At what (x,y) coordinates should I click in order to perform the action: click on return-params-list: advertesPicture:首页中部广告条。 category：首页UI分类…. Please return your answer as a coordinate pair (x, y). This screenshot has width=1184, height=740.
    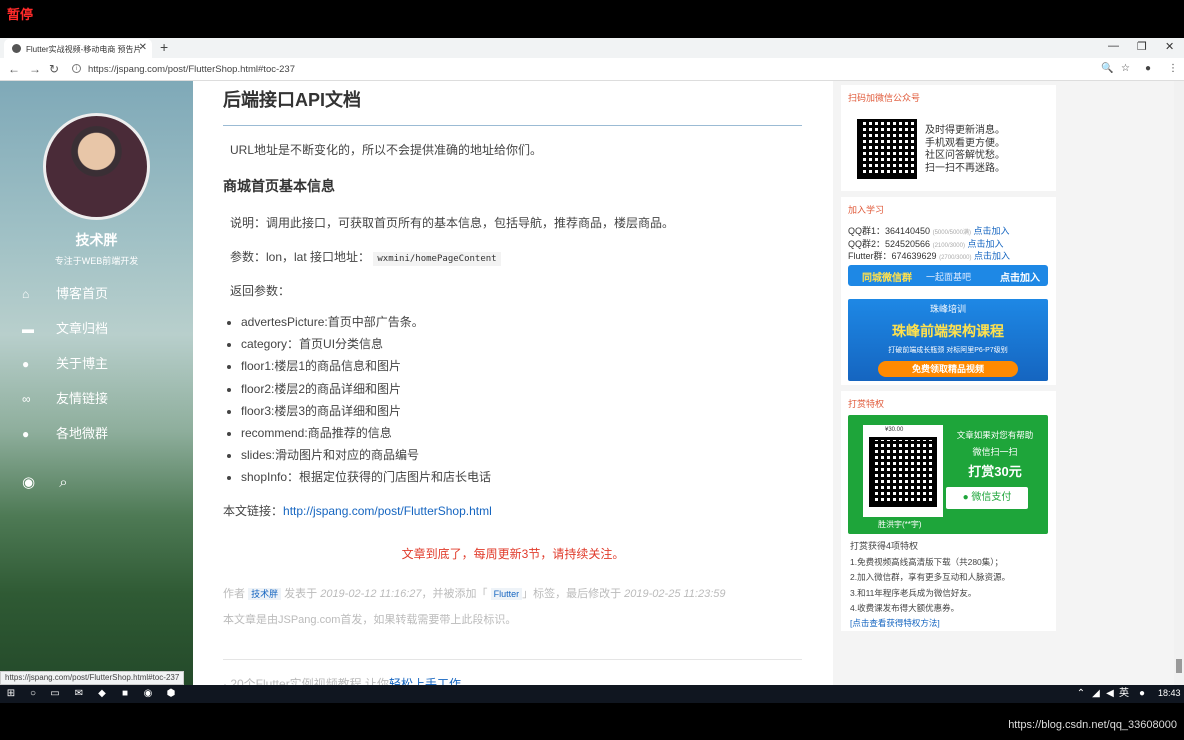
    Looking at the image, I should click on (366, 402).